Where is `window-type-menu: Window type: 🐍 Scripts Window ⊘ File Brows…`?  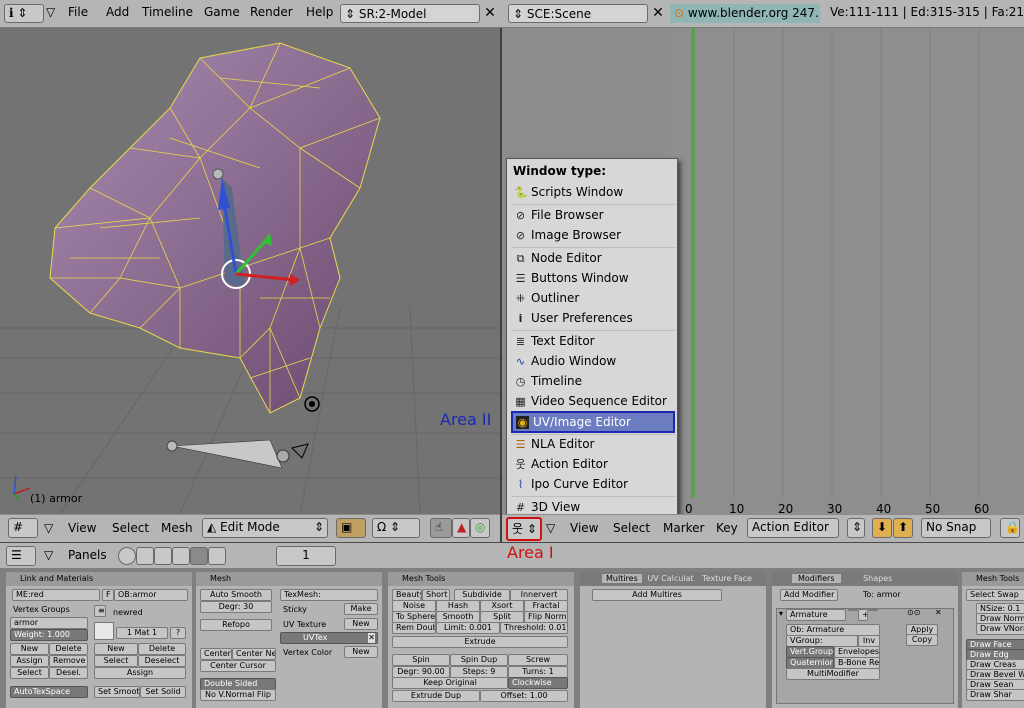 window-type-menu: Window type: 🐍 Scripts Window ⊘ File Brows… is located at coordinates (592, 337).